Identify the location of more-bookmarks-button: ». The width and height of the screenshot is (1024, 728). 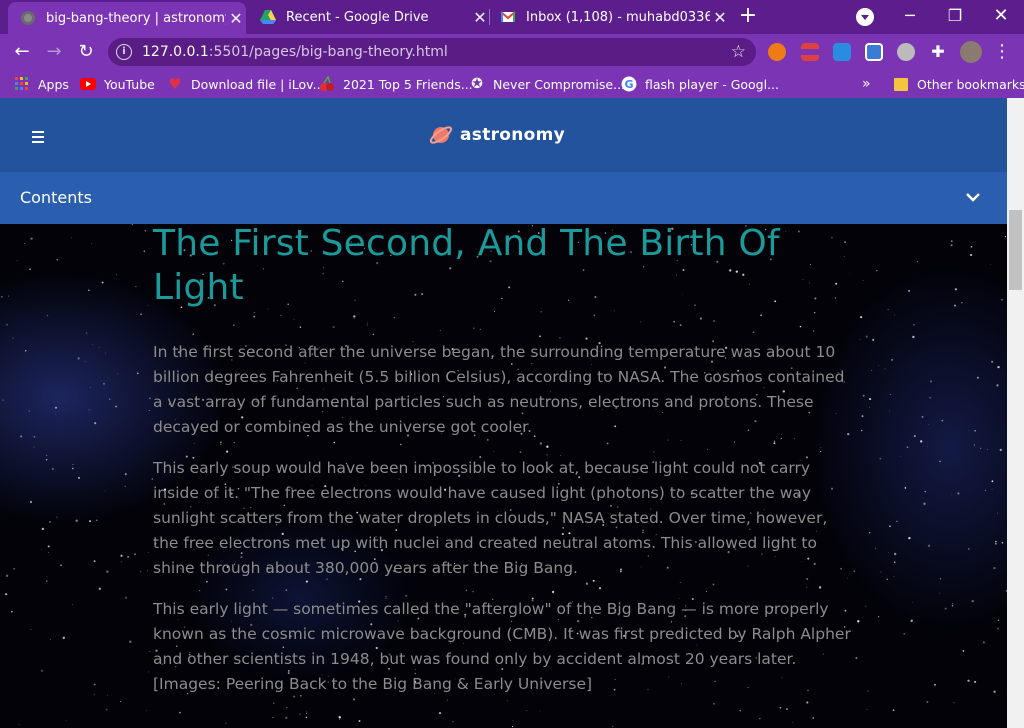
(866, 84).